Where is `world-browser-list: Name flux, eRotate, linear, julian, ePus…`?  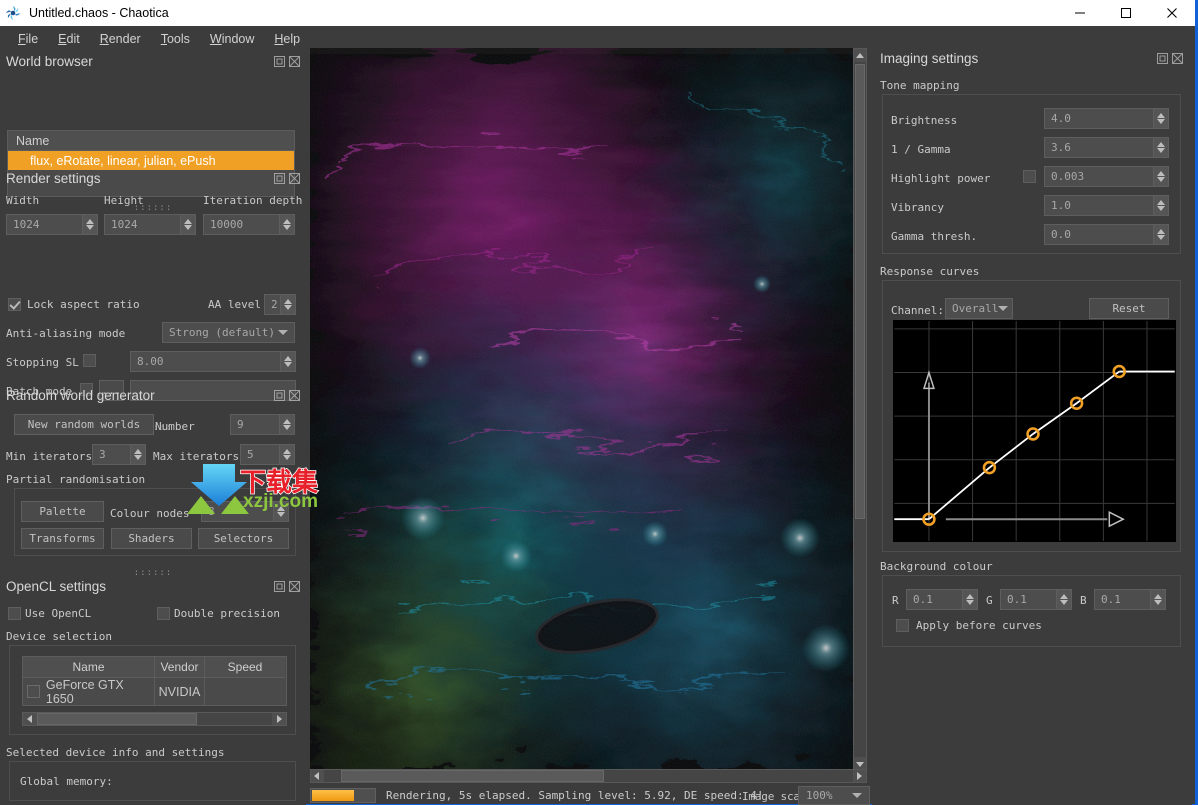
world-browser-list: Name flux, eRotate, linear, julian, ePus… is located at coordinates (151, 163).